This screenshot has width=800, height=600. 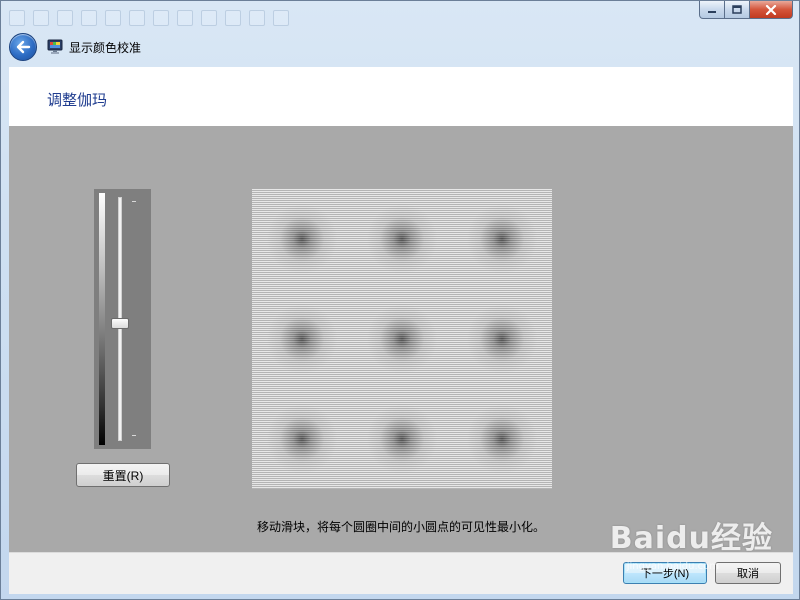 I want to click on close-icon, so click(x=771, y=9).